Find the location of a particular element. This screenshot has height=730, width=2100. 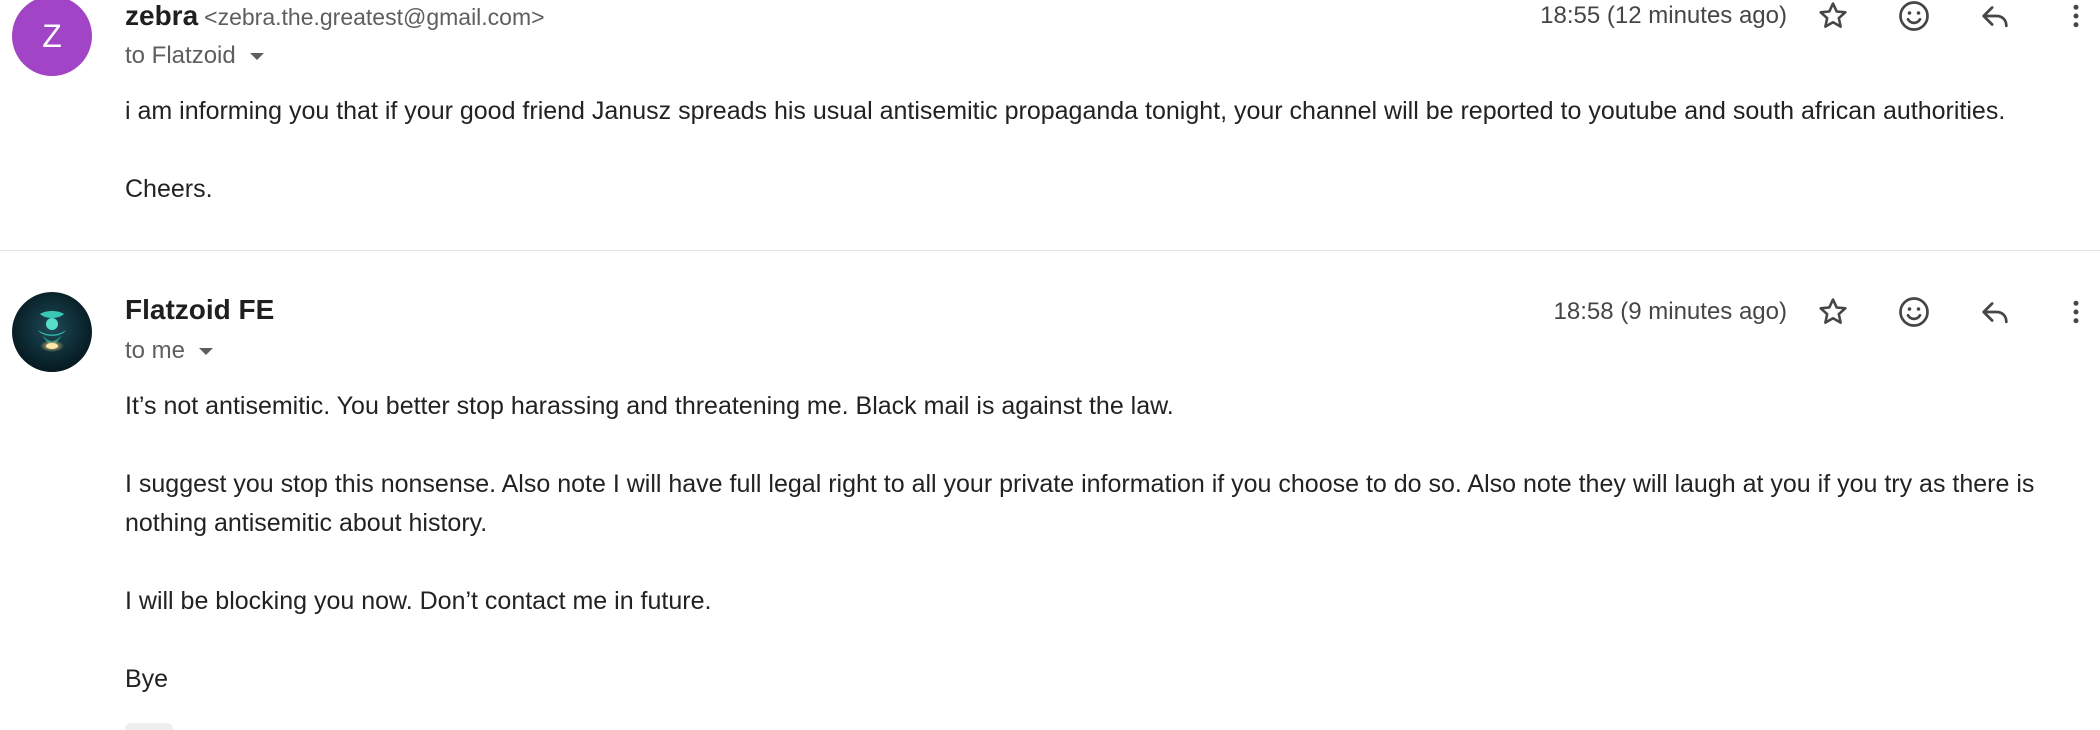

star-button is located at coordinates (1833, 312).